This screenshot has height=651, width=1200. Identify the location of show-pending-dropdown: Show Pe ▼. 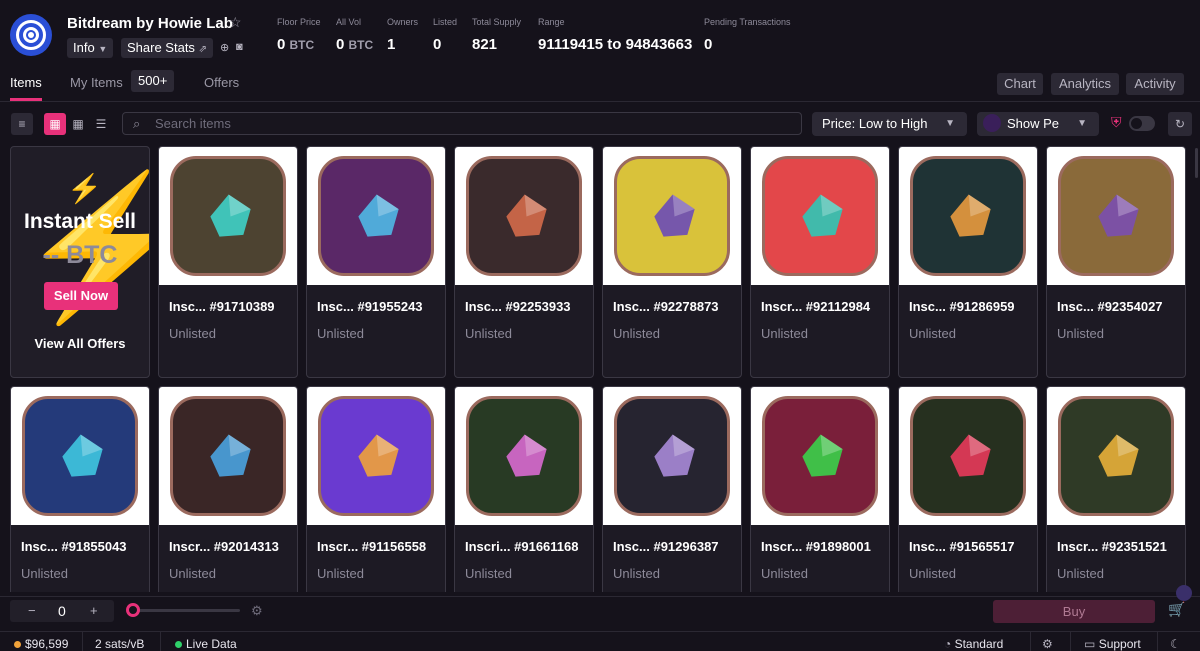
(1038, 124).